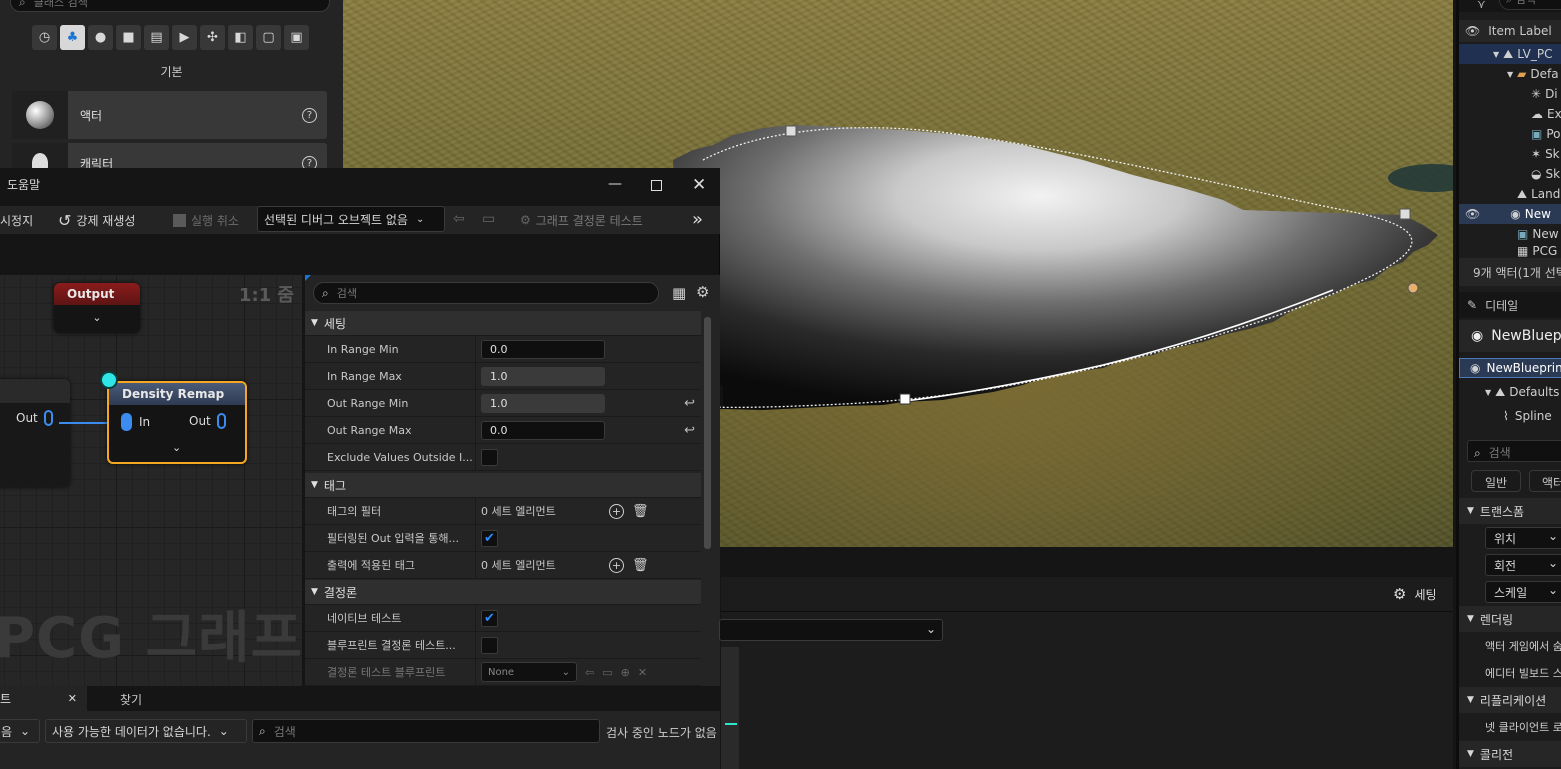 This screenshot has height=769, width=1561. I want to click on density-remap-node: Density Remap In Out ⌄, so click(177, 422).